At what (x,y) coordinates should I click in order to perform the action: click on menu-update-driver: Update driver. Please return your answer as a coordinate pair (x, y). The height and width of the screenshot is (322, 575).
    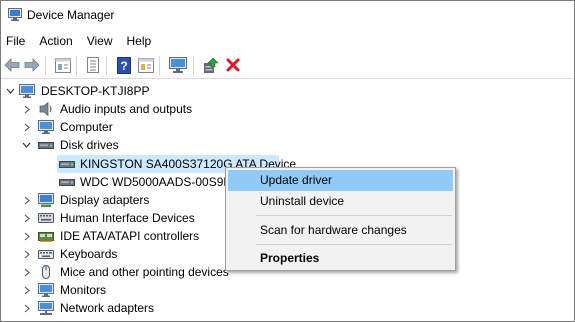
    Looking at the image, I should click on (340, 180).